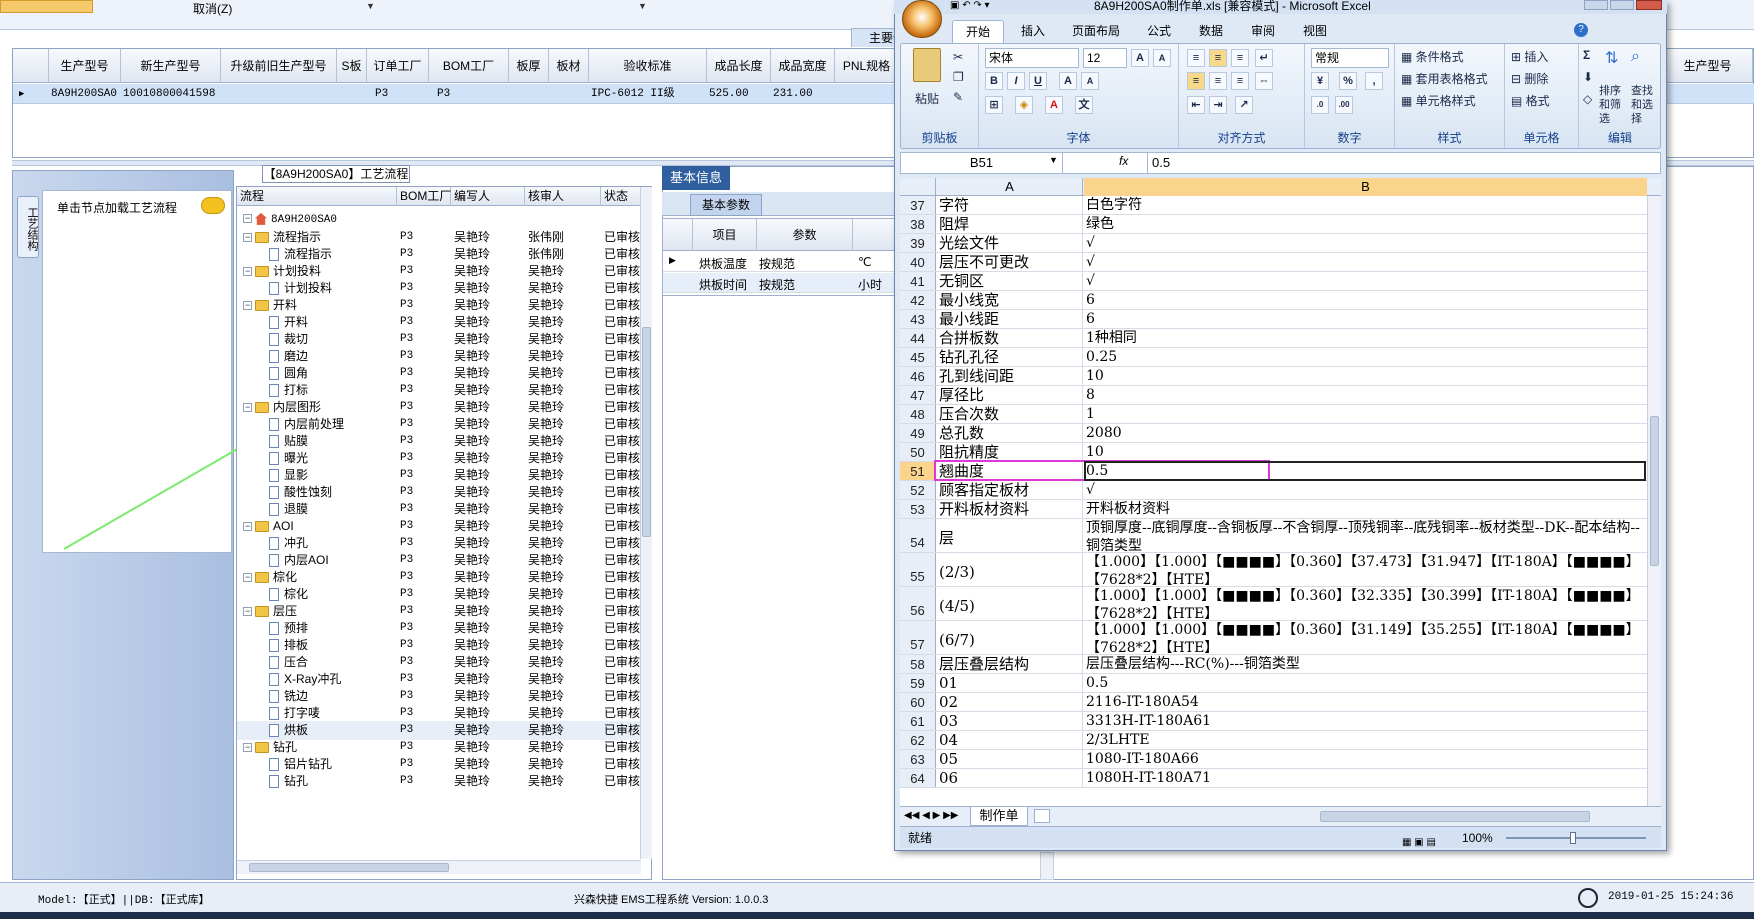 The height and width of the screenshot is (919, 1754). What do you see at coordinates (1273, 471) in the screenshot?
I see `sheet-row: 51 翘曲度 0.5` at bounding box center [1273, 471].